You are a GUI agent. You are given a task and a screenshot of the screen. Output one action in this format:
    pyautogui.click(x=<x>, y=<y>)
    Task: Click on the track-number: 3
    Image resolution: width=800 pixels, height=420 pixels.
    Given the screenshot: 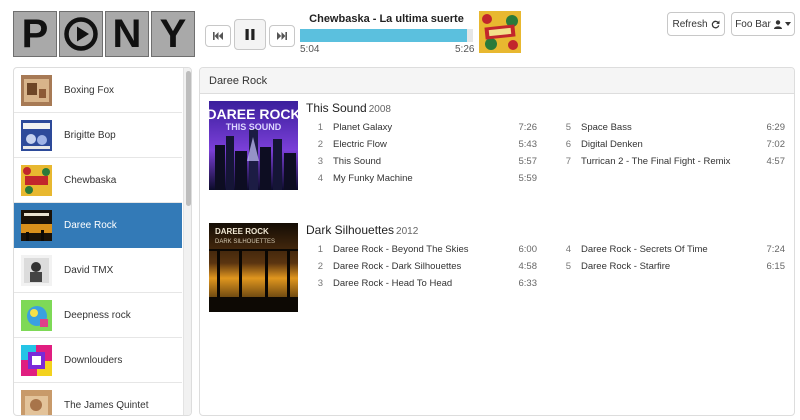 What is the action you would take?
    pyautogui.click(x=320, y=283)
    